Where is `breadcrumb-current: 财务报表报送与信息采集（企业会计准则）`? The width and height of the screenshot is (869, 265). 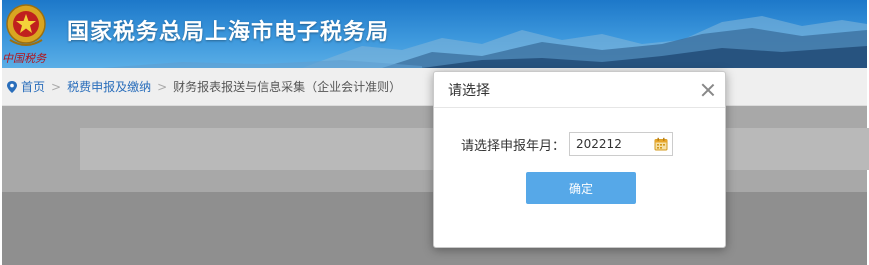 breadcrumb-current: 财务报表报送与信息采集（企业会计准则） is located at coordinates (287, 87).